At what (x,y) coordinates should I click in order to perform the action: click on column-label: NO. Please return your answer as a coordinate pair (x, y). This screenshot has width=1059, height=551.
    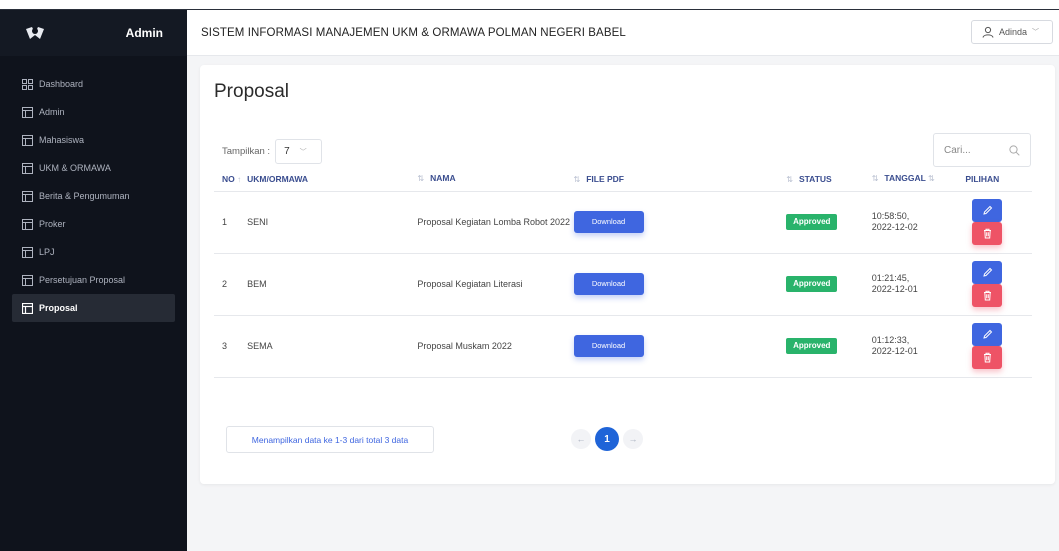
    Looking at the image, I should click on (228, 178).